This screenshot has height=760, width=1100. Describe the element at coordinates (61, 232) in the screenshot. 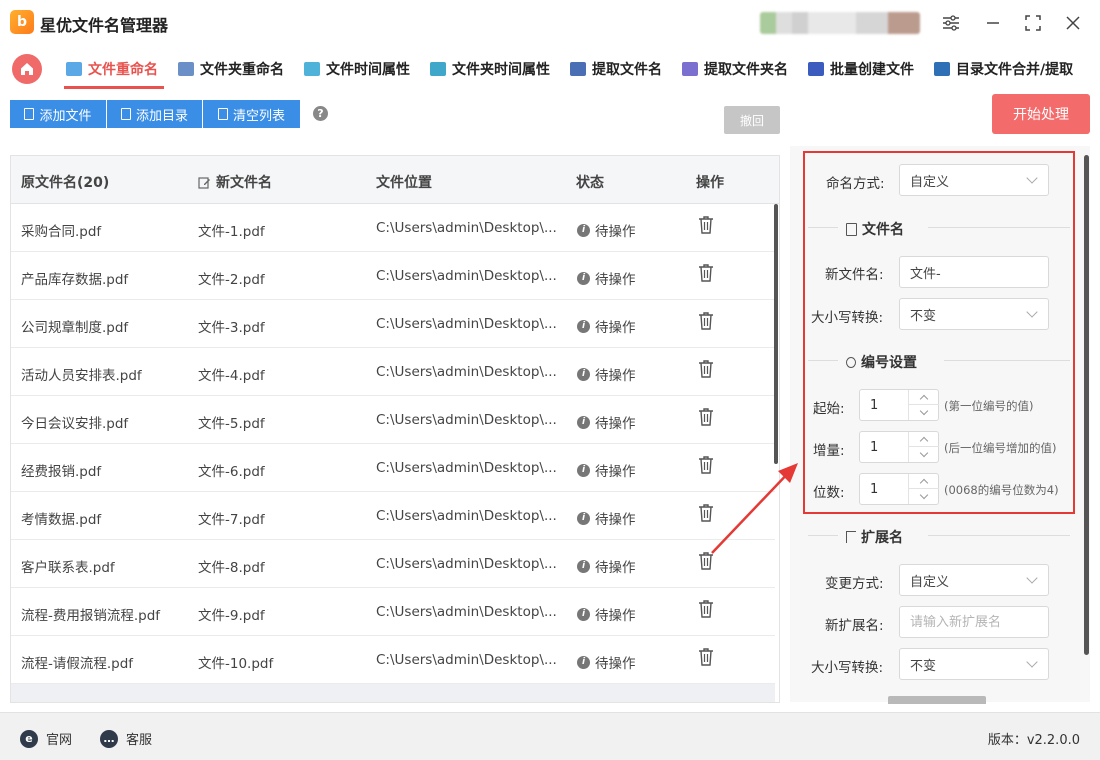

I see `original-filename: 采购合同.pdf` at that location.